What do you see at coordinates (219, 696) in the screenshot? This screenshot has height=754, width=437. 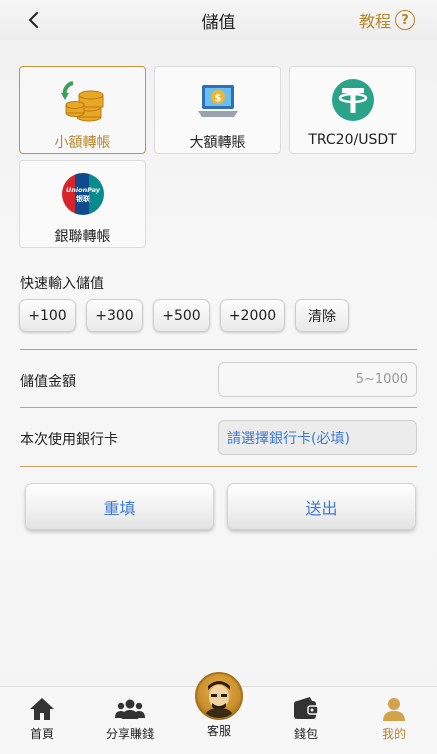 I see `customer-service-avatar-icon` at bounding box center [219, 696].